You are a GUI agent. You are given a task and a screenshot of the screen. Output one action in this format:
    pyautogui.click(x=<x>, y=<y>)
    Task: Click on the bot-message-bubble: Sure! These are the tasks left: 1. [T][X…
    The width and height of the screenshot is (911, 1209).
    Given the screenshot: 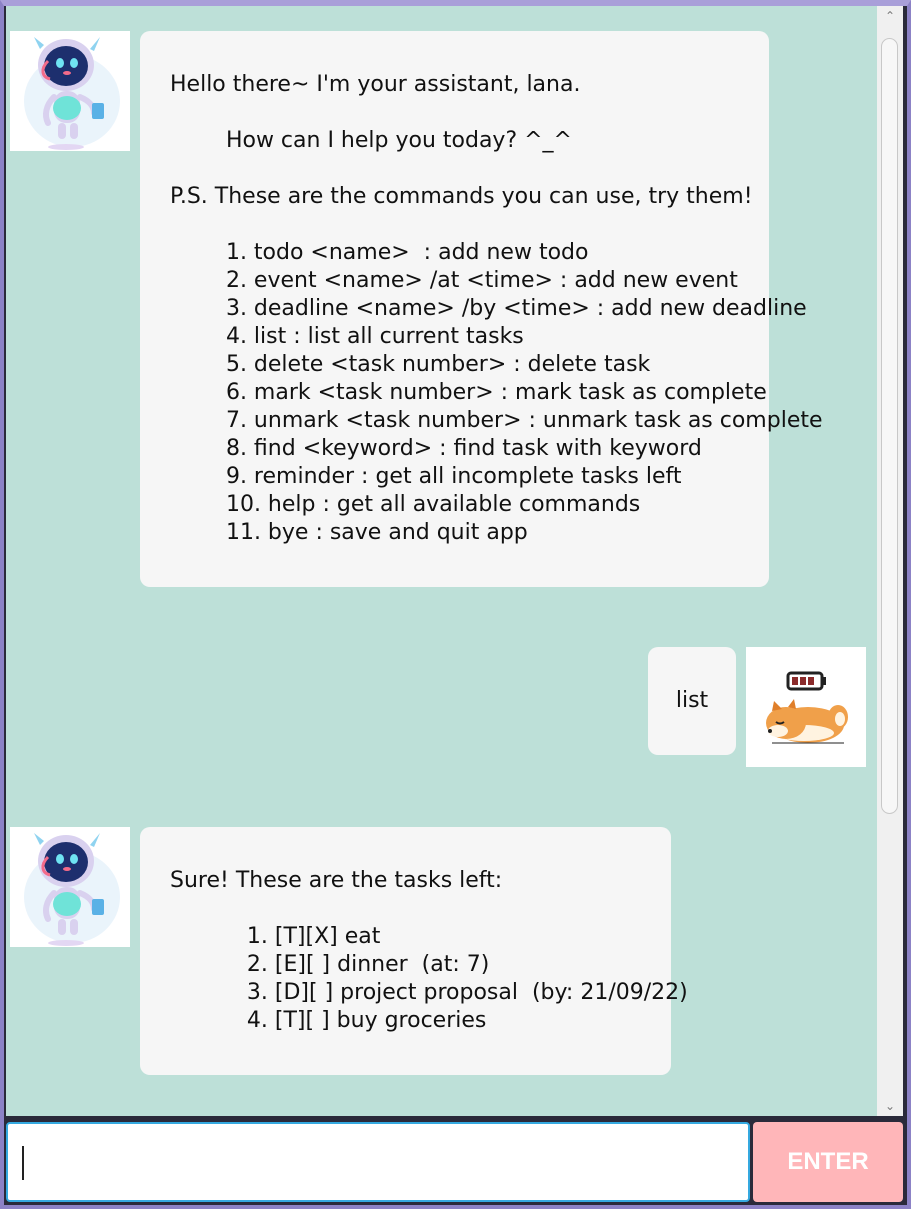 What is the action you would take?
    pyautogui.click(x=414, y=951)
    